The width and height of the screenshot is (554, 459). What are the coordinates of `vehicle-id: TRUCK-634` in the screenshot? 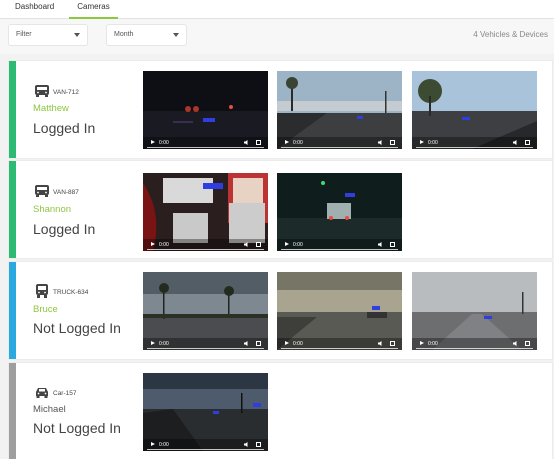 It's located at (71, 292).